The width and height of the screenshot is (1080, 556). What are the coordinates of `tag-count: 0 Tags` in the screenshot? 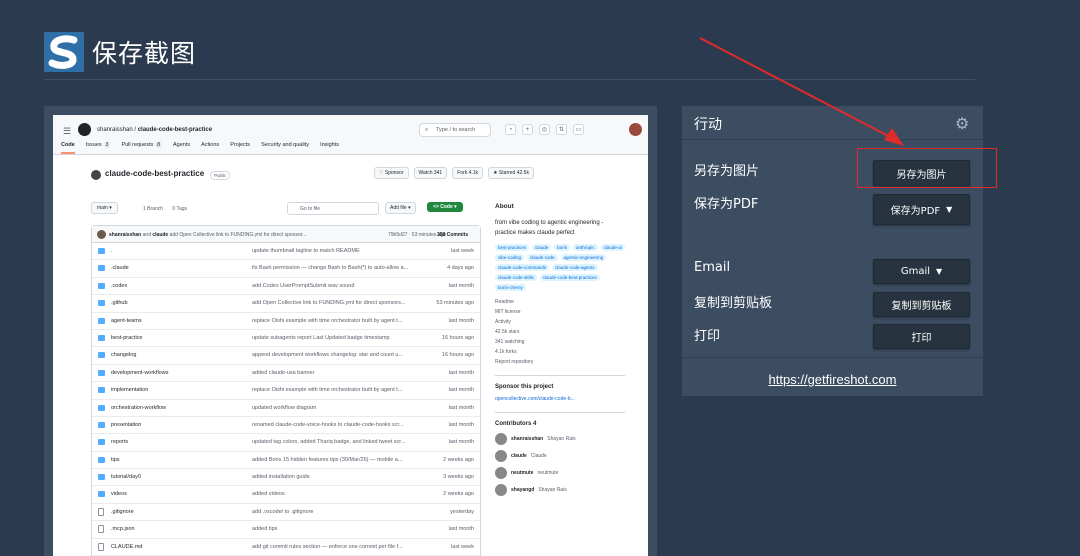 It's located at (180, 209).